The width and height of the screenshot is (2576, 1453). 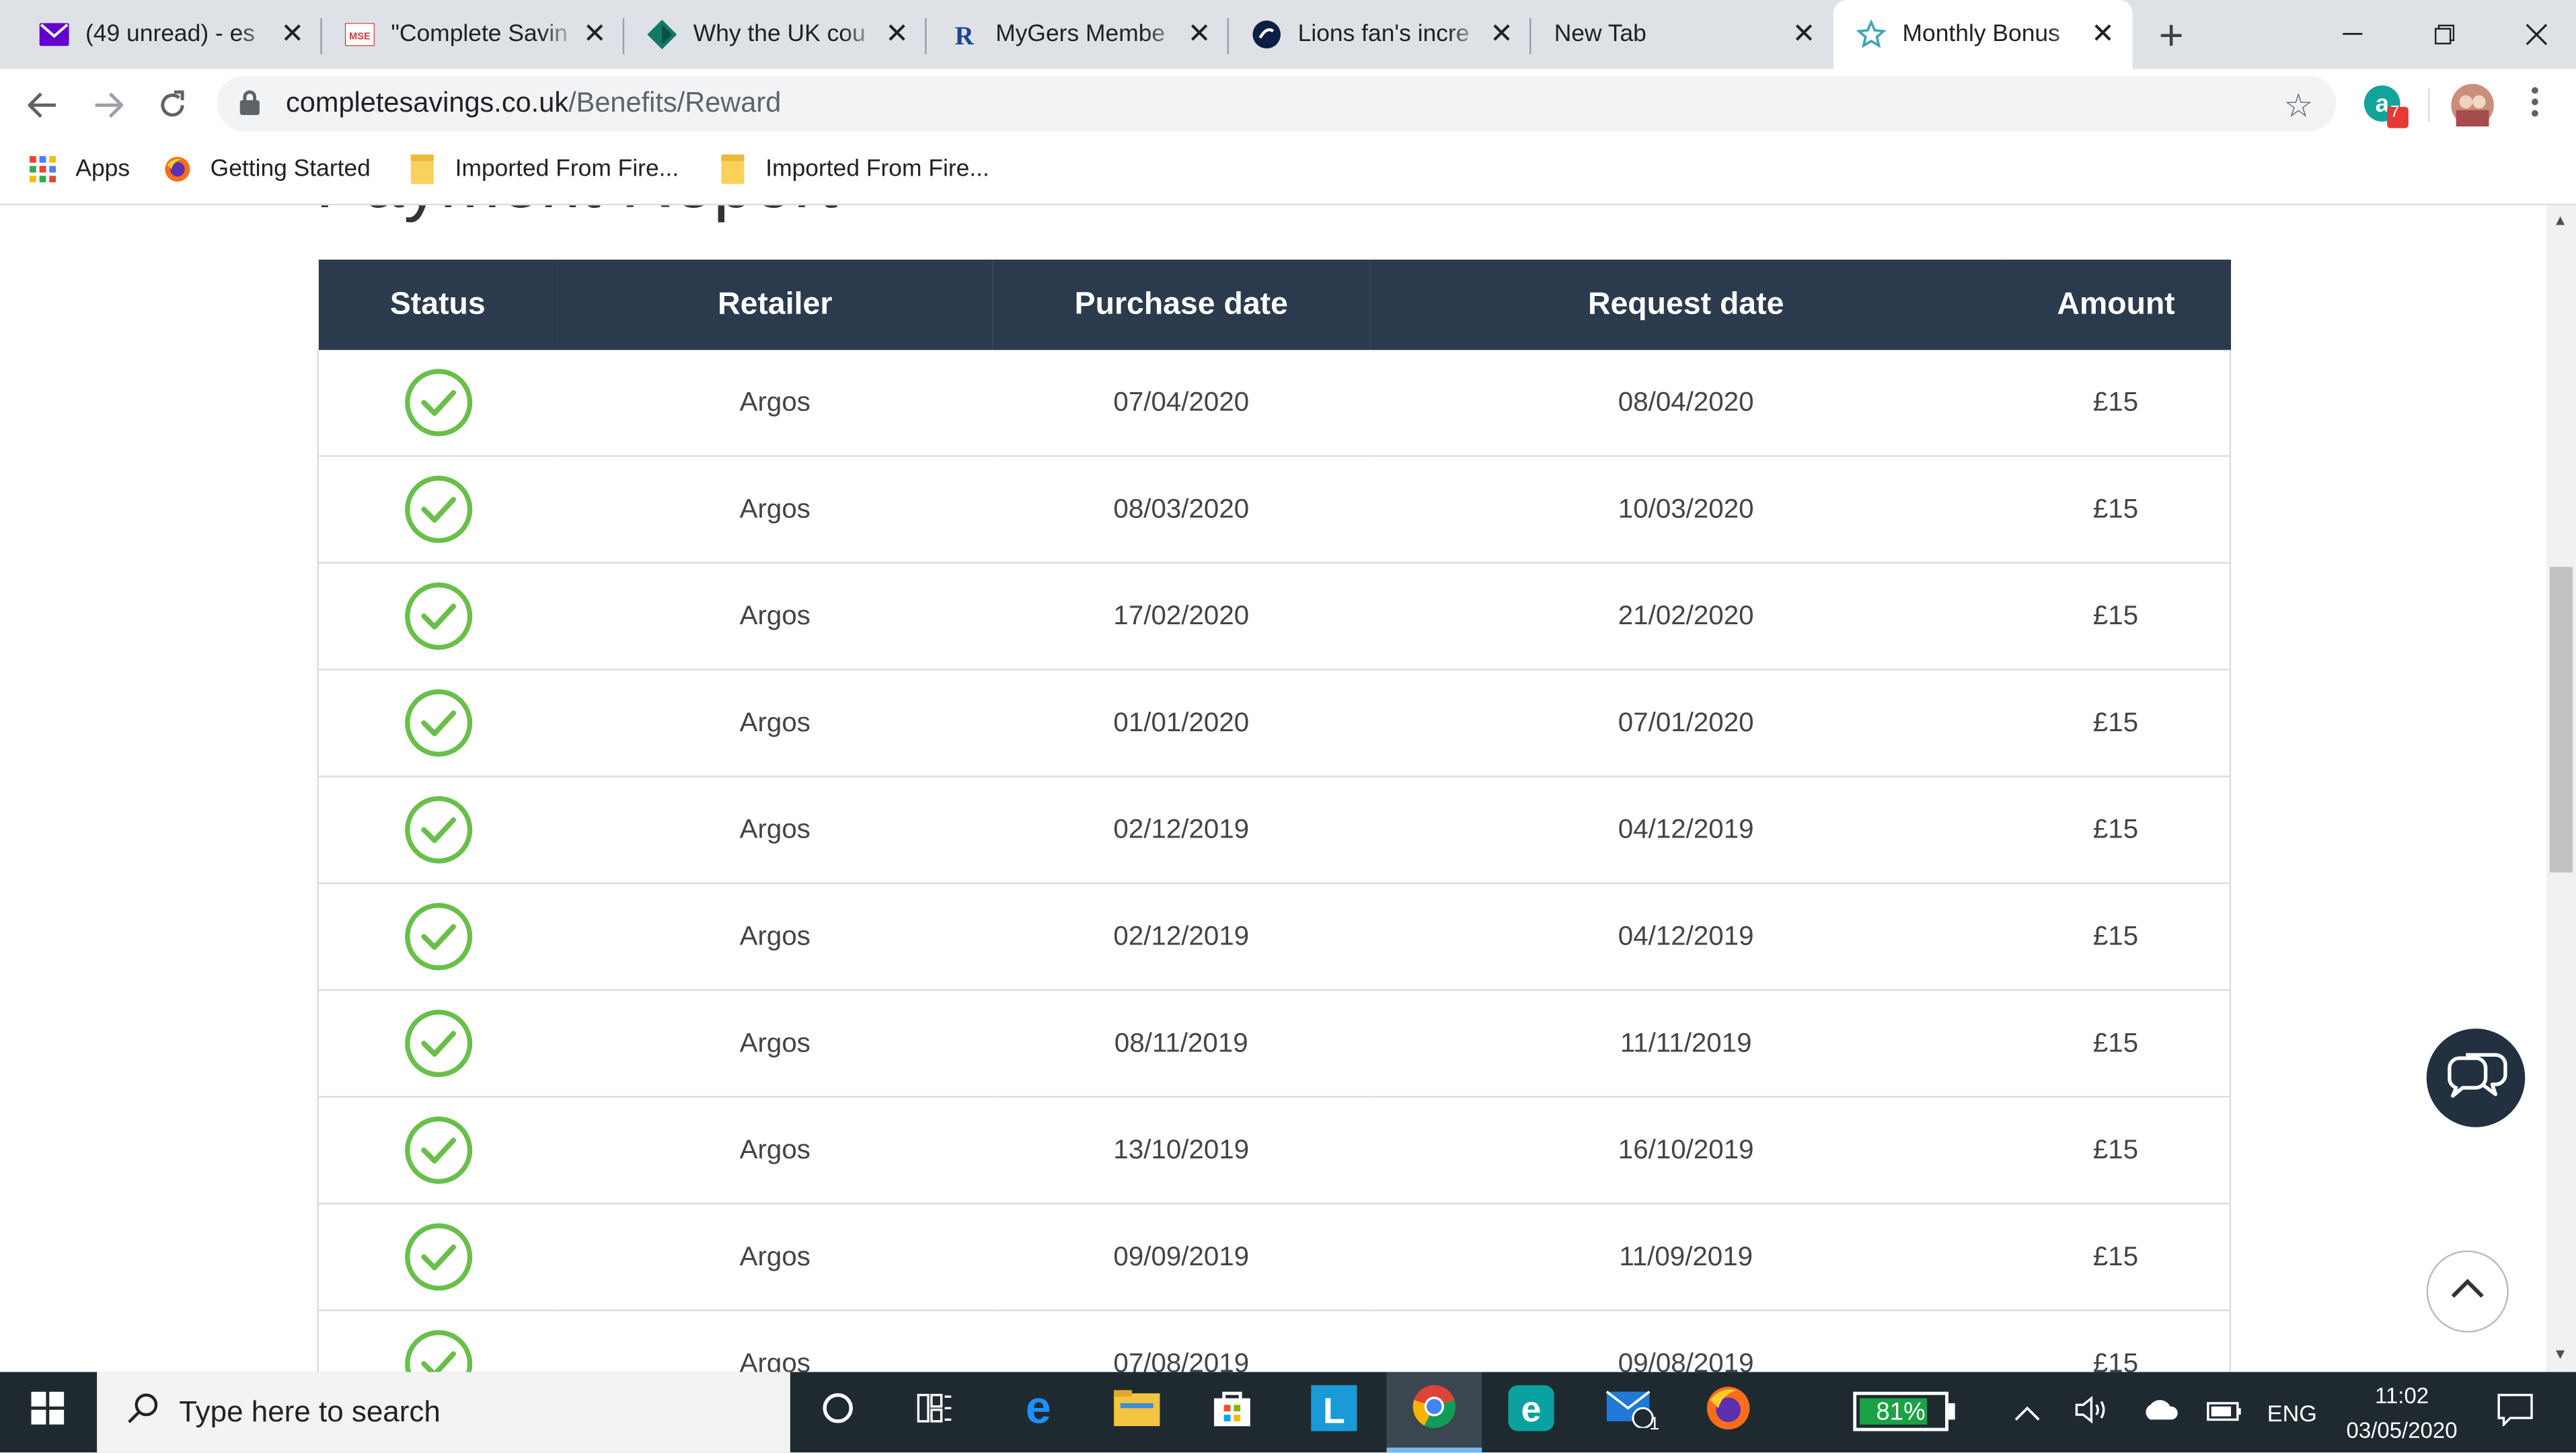 I want to click on tab-title: (49 unread) - es, so click(x=170, y=34).